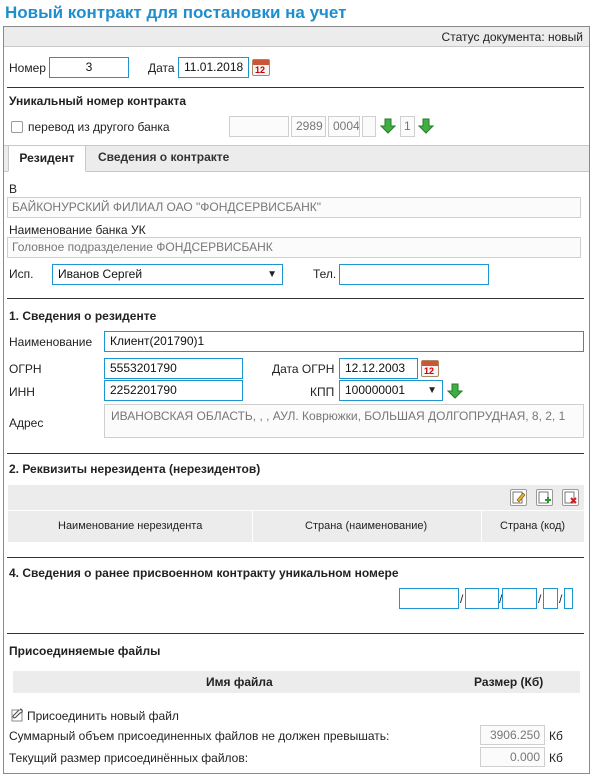 The height and width of the screenshot is (782, 593). Describe the element at coordinates (25, 369) in the screenshot. I see `ogrn-label: ОГРН` at that location.